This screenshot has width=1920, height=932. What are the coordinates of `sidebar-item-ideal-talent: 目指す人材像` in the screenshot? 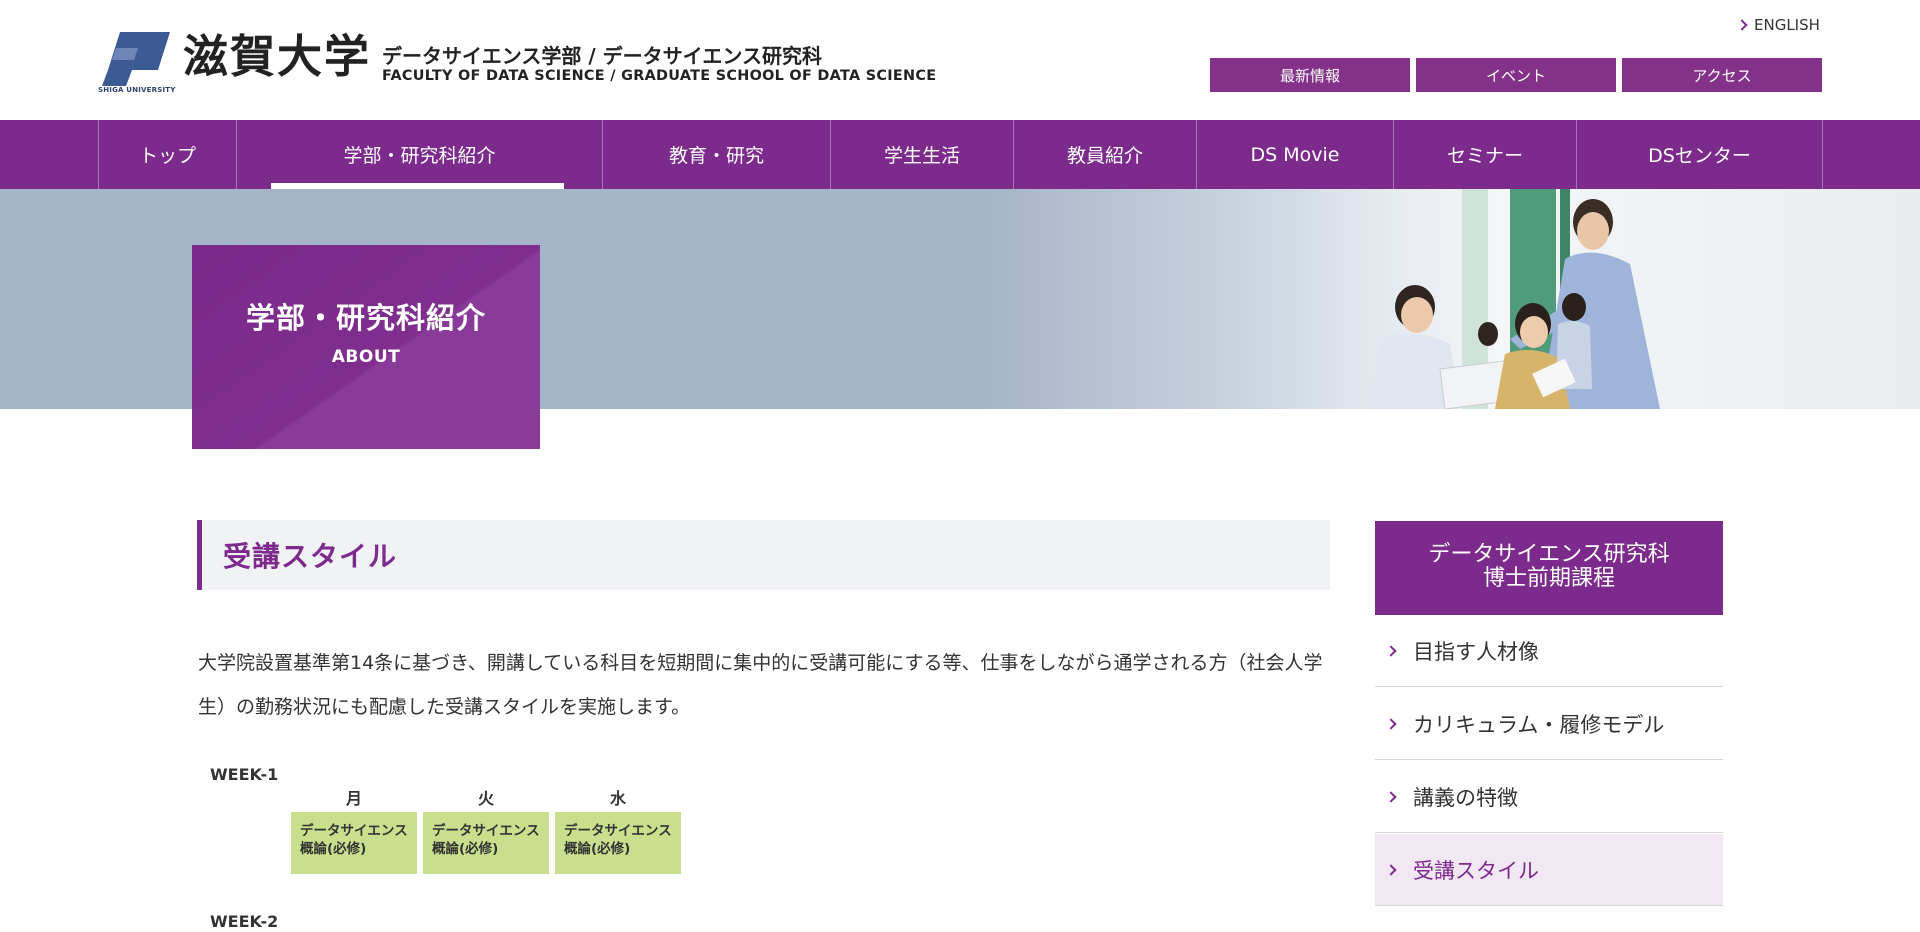 It's located at (1549, 651).